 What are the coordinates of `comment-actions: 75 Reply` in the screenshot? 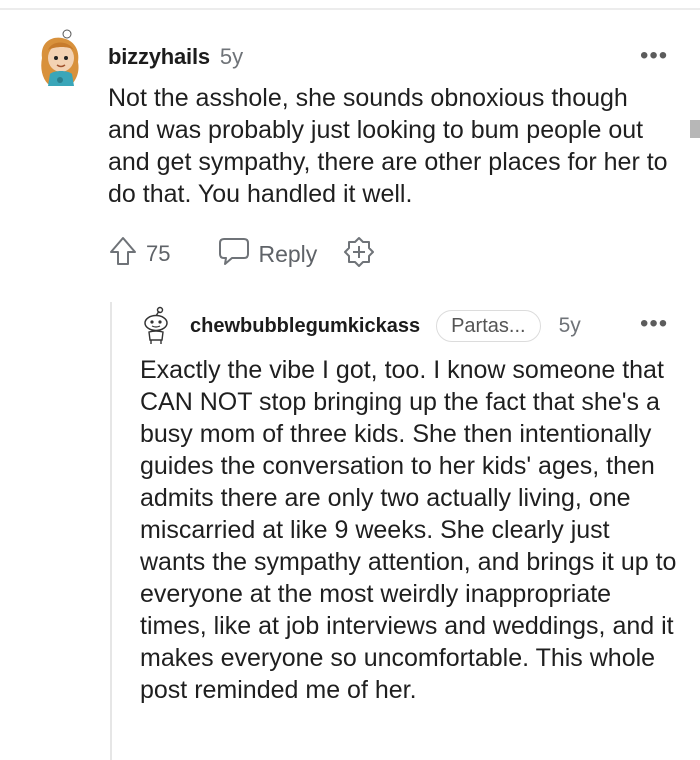 It's located at (241, 254).